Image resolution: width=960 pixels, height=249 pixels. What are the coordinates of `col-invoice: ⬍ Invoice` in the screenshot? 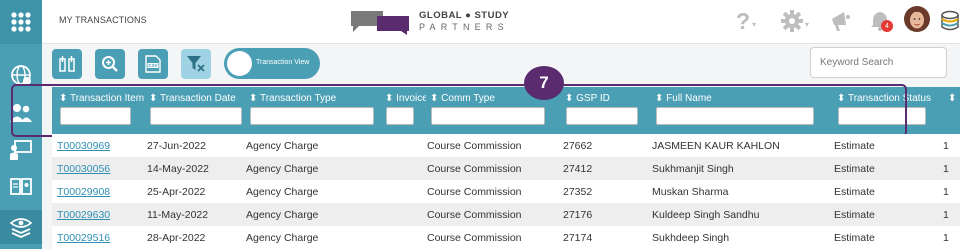 It's located at (405, 98).